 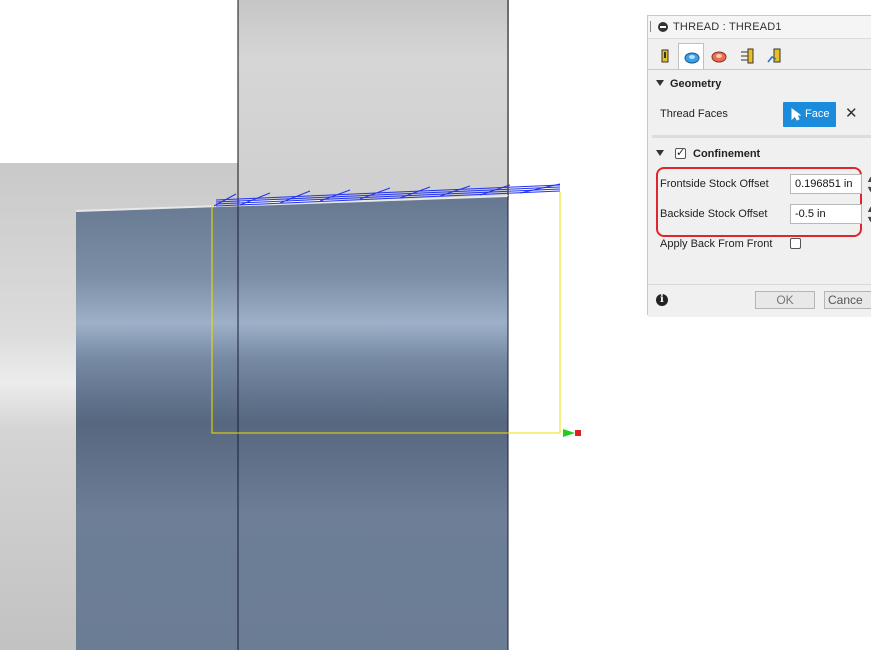 I want to click on apply-back-label: Apply Back From Front, so click(x=716, y=244).